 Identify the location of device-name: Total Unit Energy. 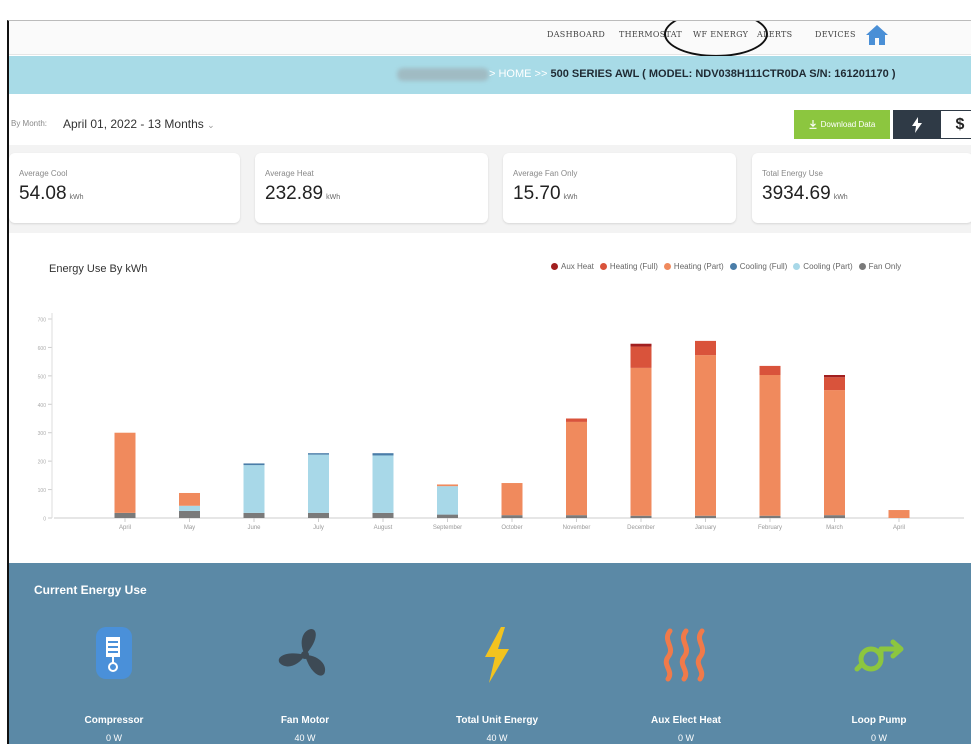
(497, 720).